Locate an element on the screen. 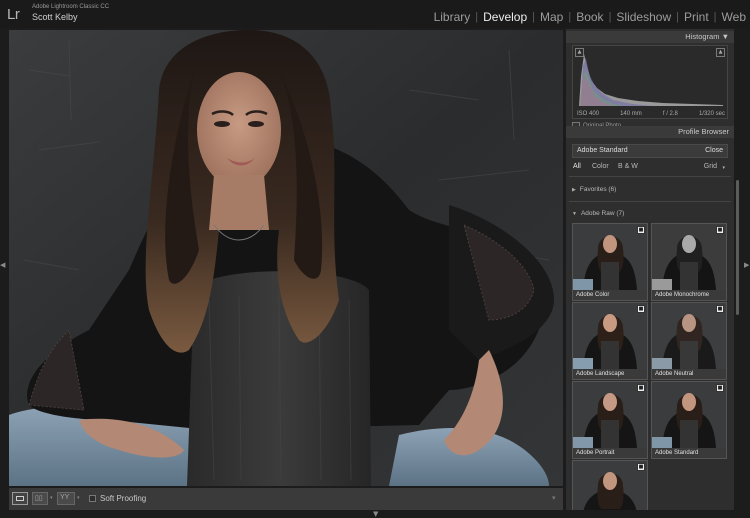 This screenshot has width=750, height=518. module-web: Web is located at coordinates (734, 17).